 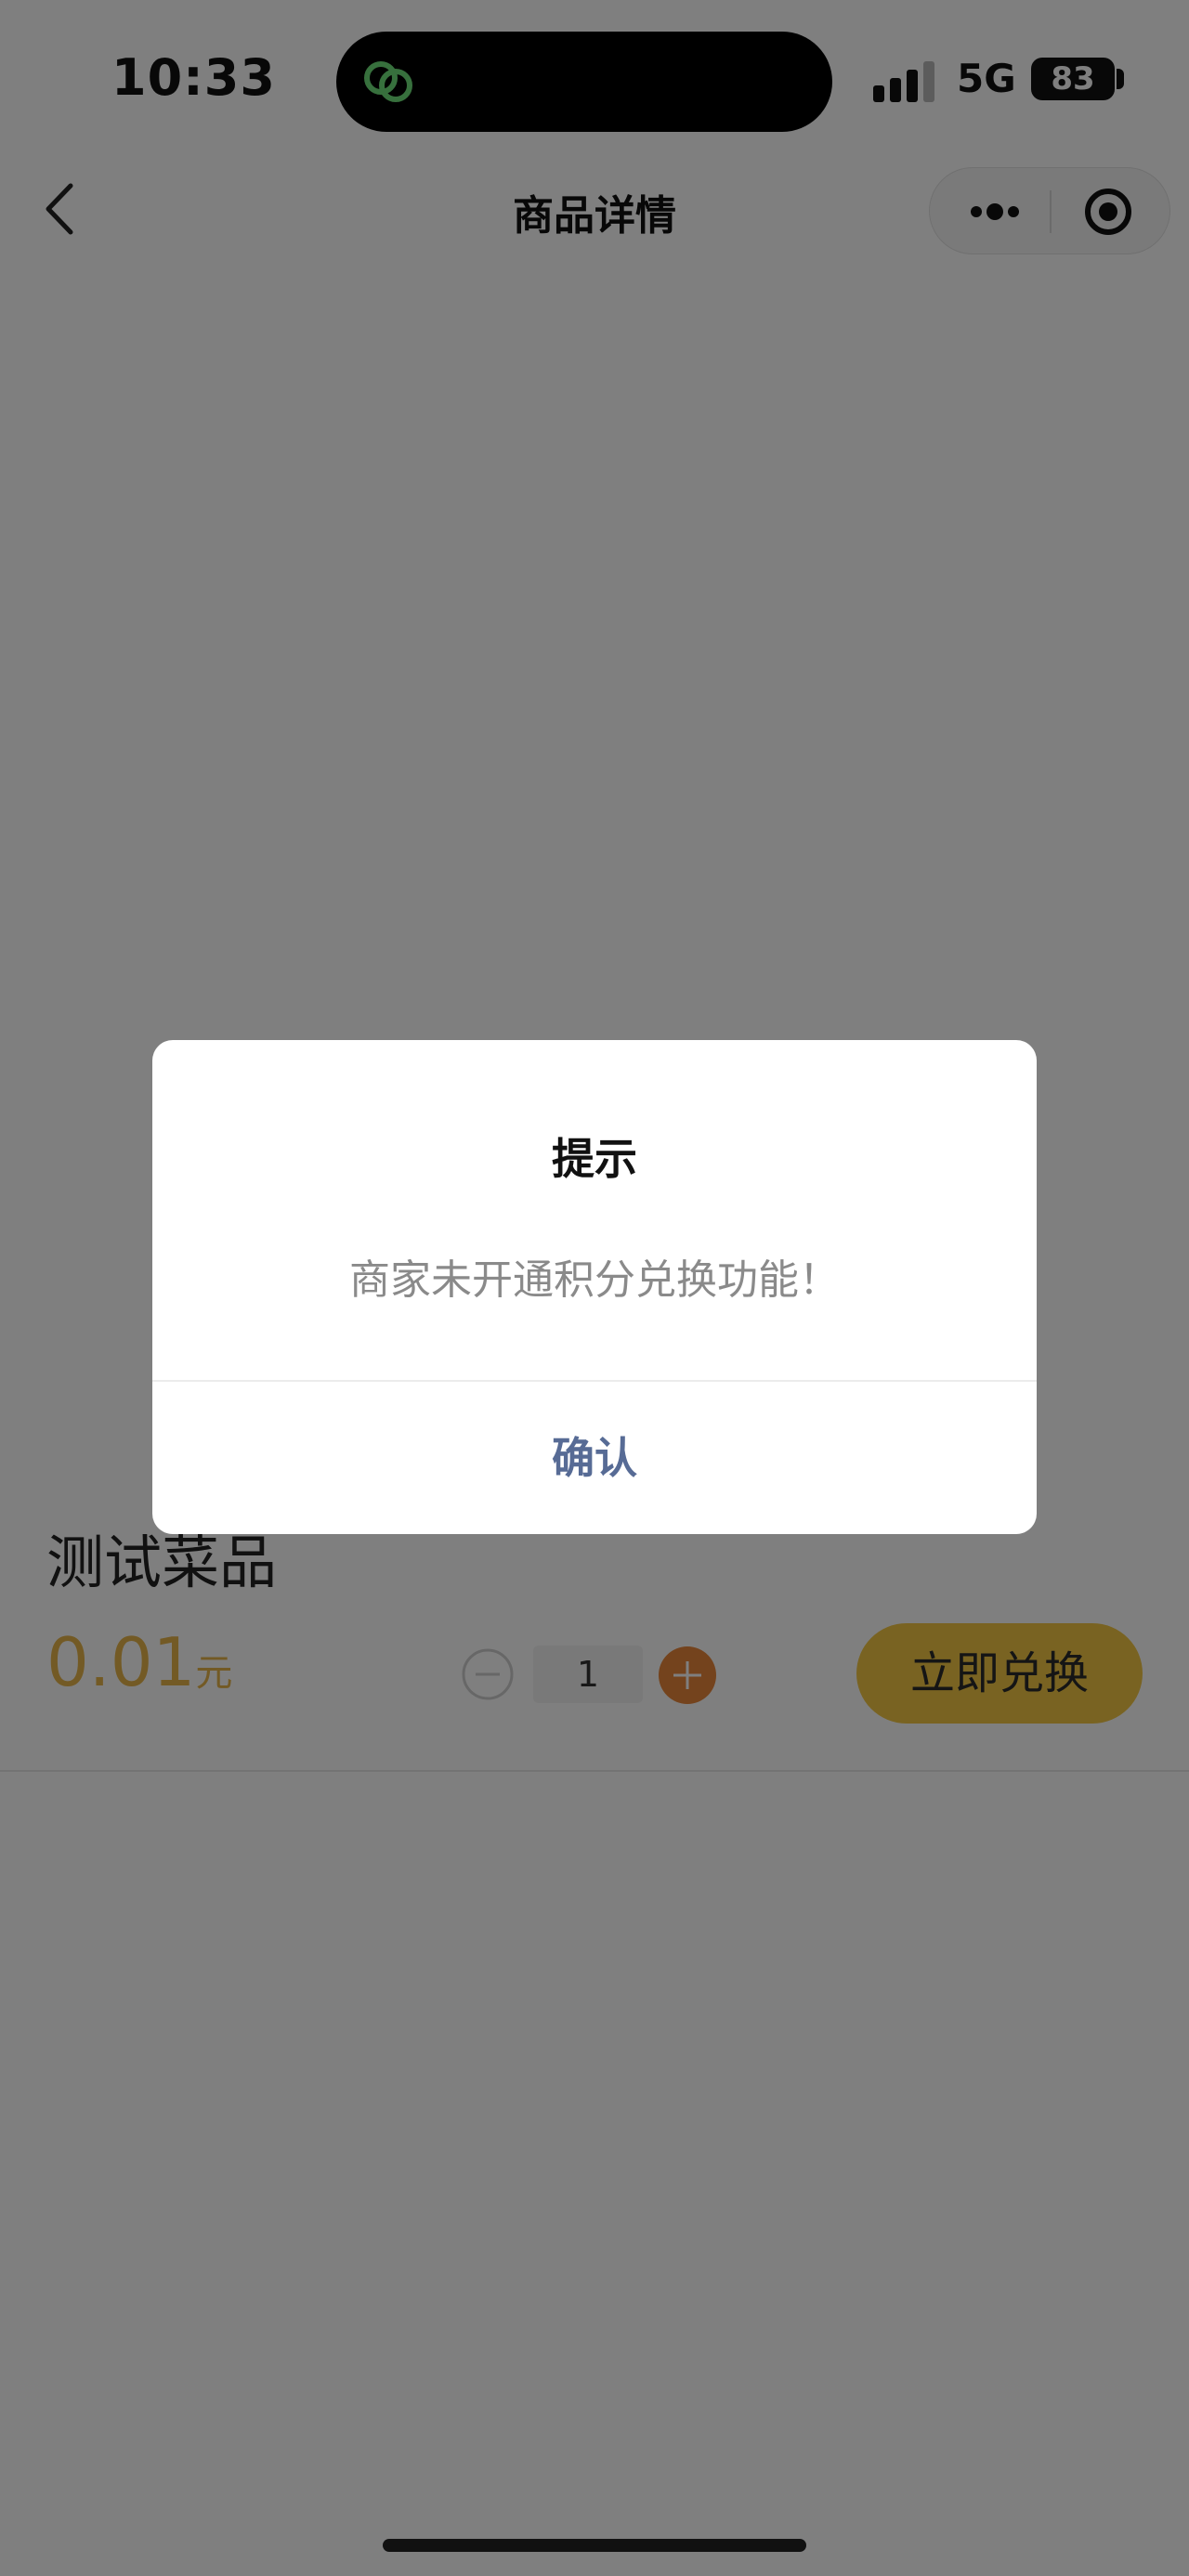 I want to click on confirm-button: 确认, so click(x=594, y=1458).